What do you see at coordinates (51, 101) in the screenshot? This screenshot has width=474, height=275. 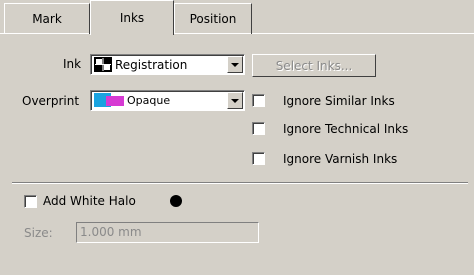 I see `overprint-label: Overprint` at bounding box center [51, 101].